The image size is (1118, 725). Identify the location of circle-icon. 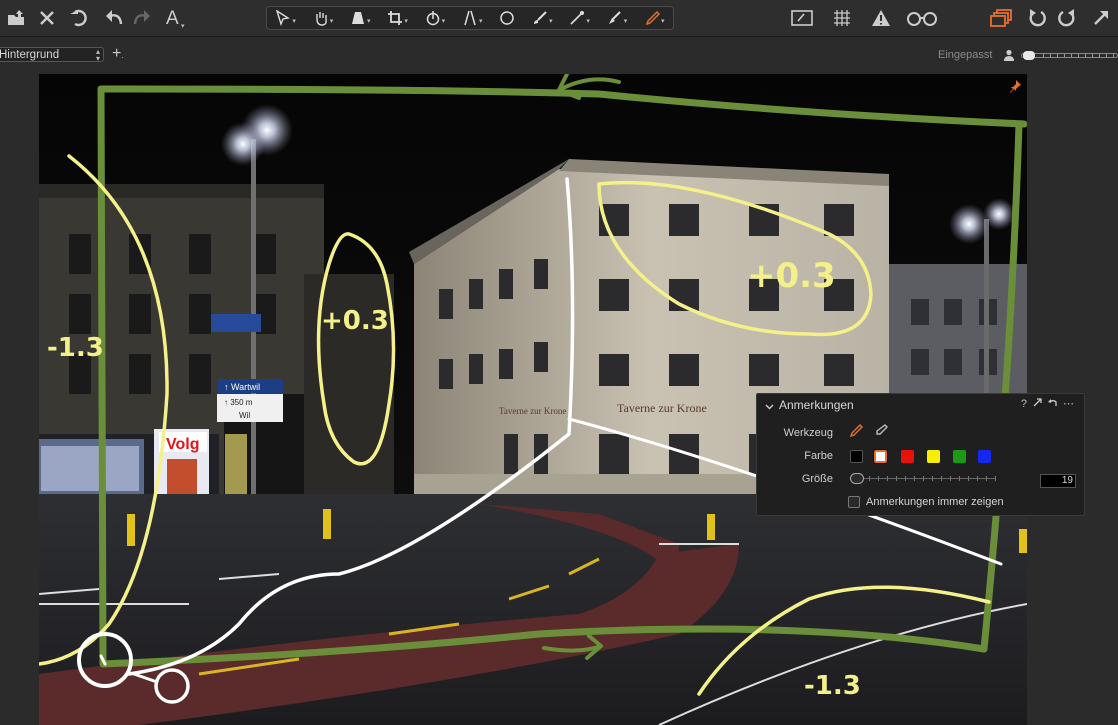
(507, 18).